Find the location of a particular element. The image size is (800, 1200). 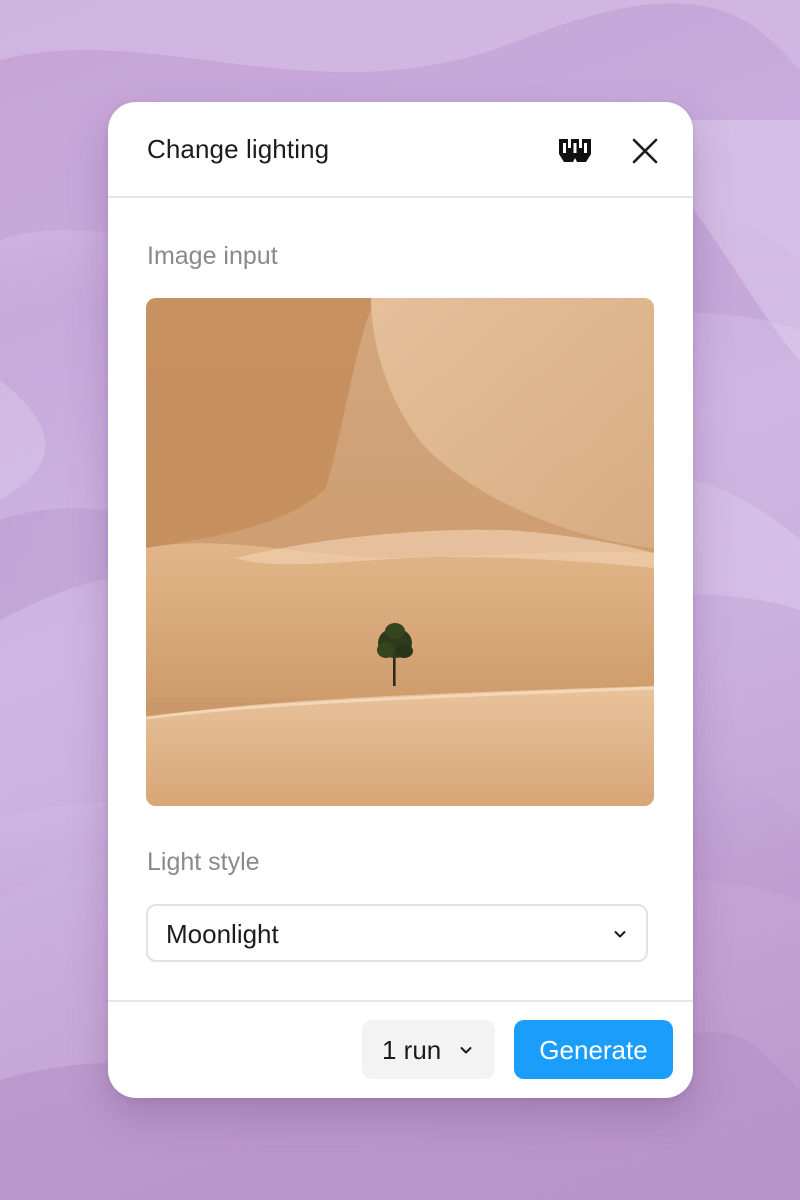

runs-dropdown-button: 1 run is located at coordinates (428, 1049).